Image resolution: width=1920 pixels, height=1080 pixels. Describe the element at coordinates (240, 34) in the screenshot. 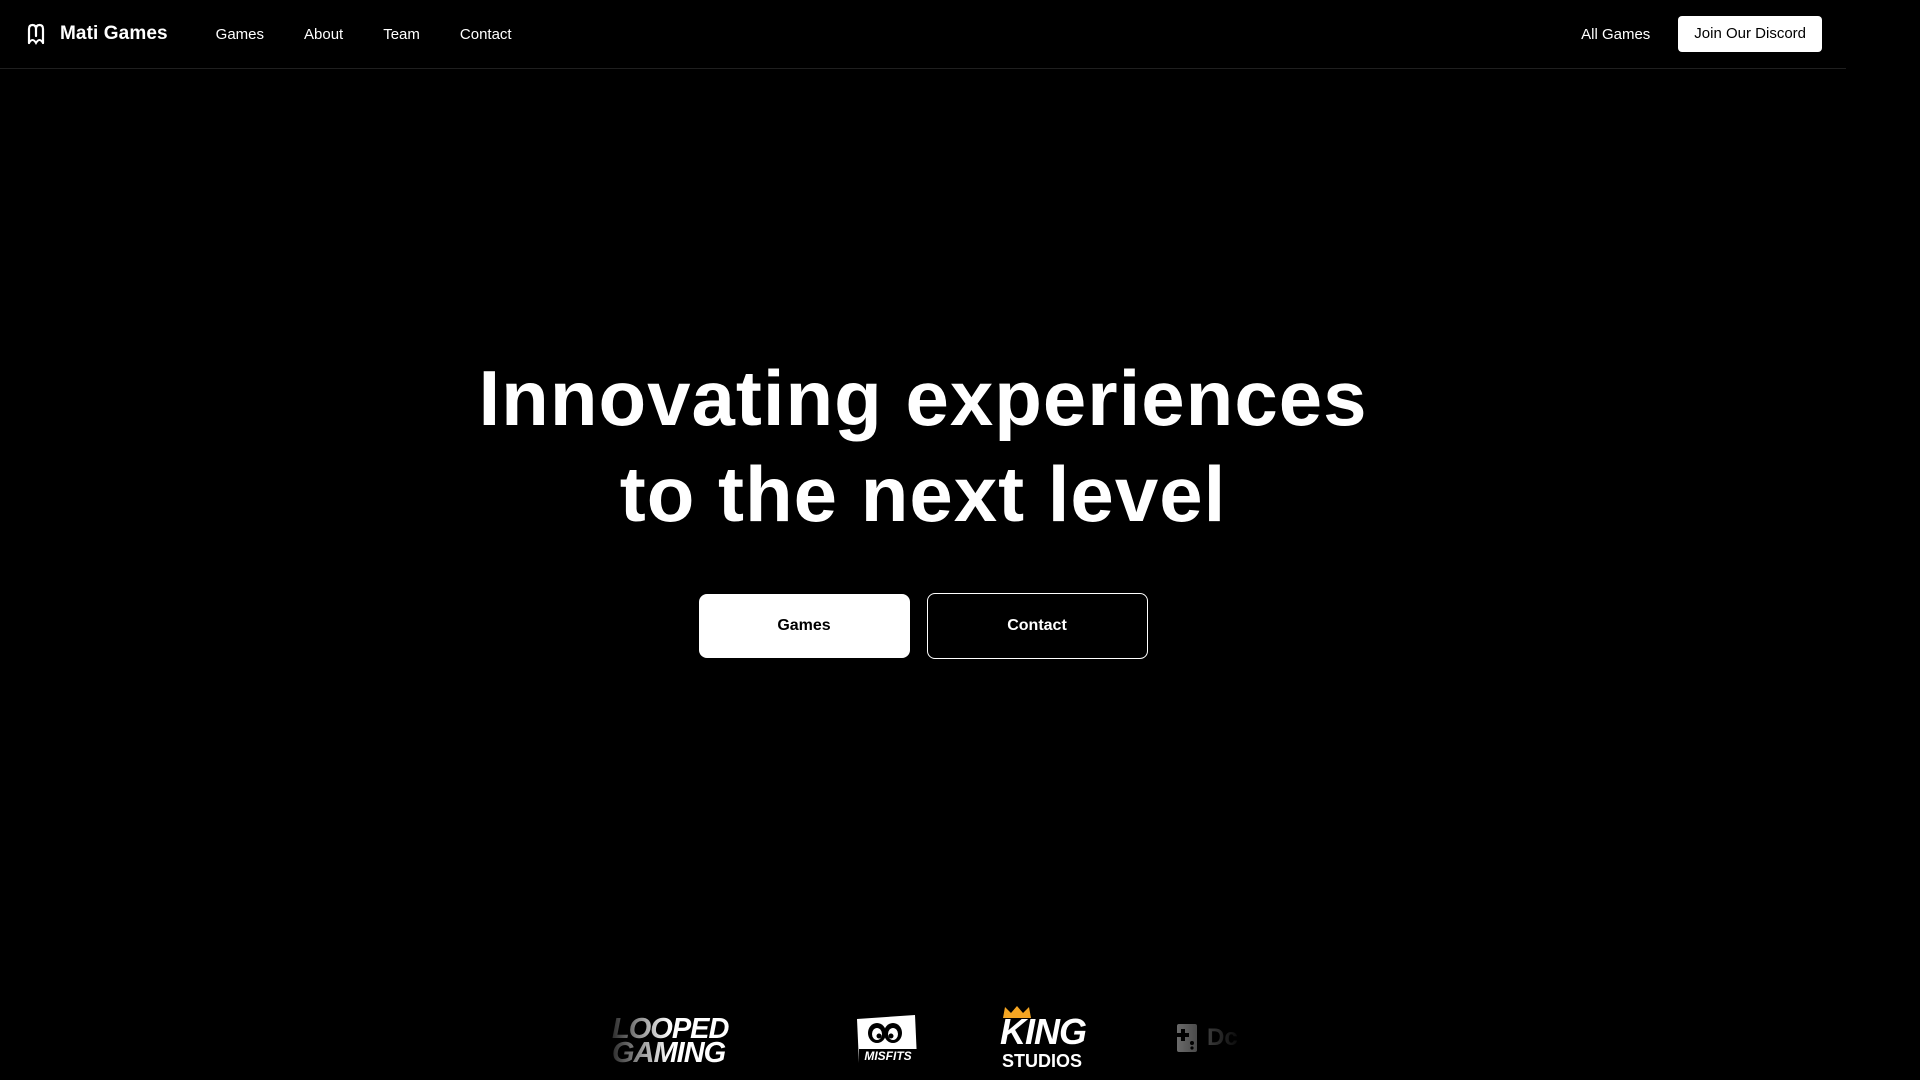

I see `nav-link-games: Games` at that location.